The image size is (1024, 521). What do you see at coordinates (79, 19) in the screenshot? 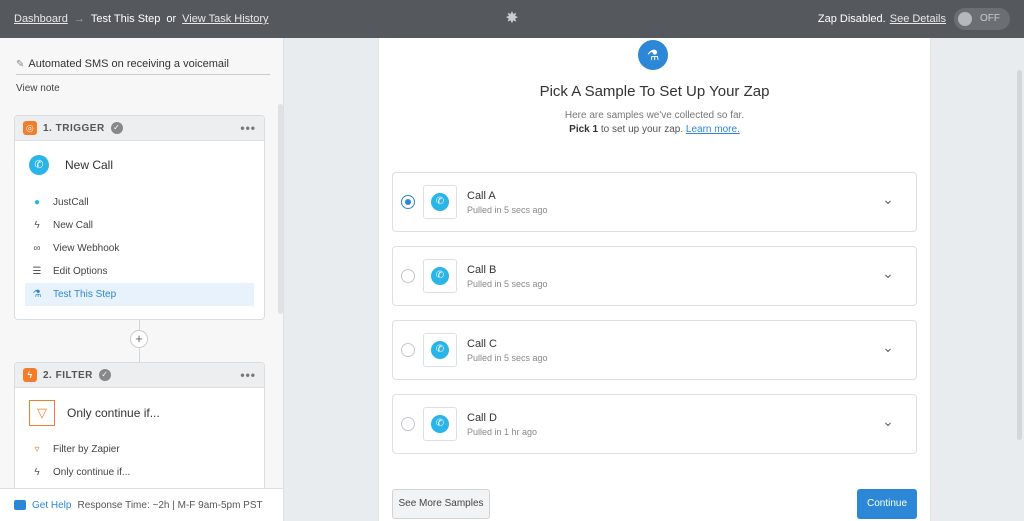
I see `breadcrumb-arrow: →` at bounding box center [79, 19].